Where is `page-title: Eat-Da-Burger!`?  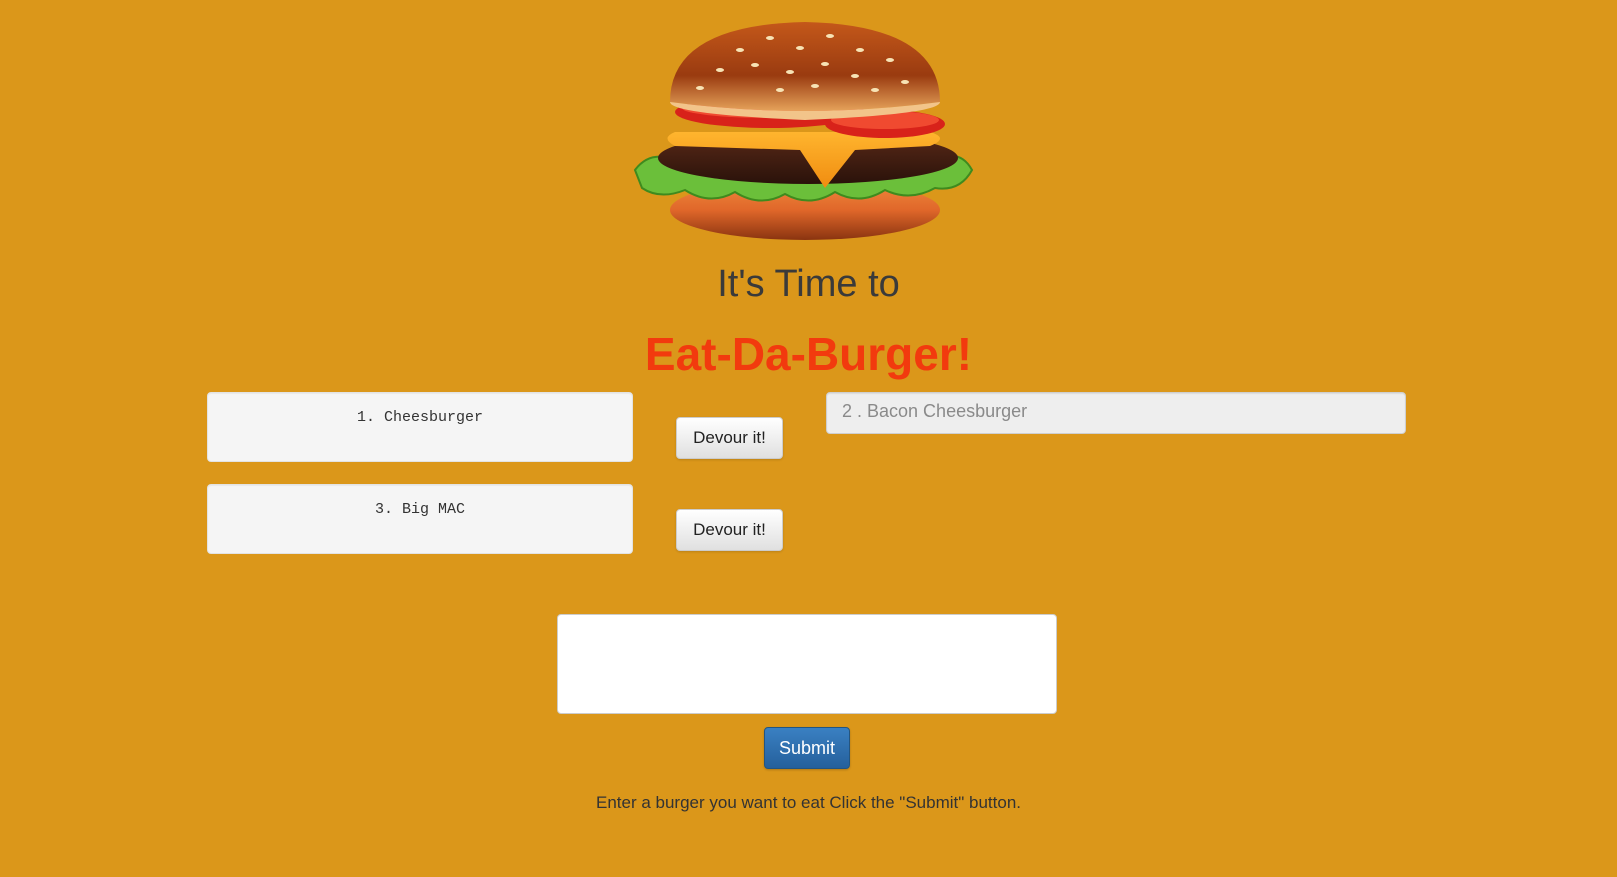
page-title: Eat-Da-Burger! is located at coordinates (808, 354).